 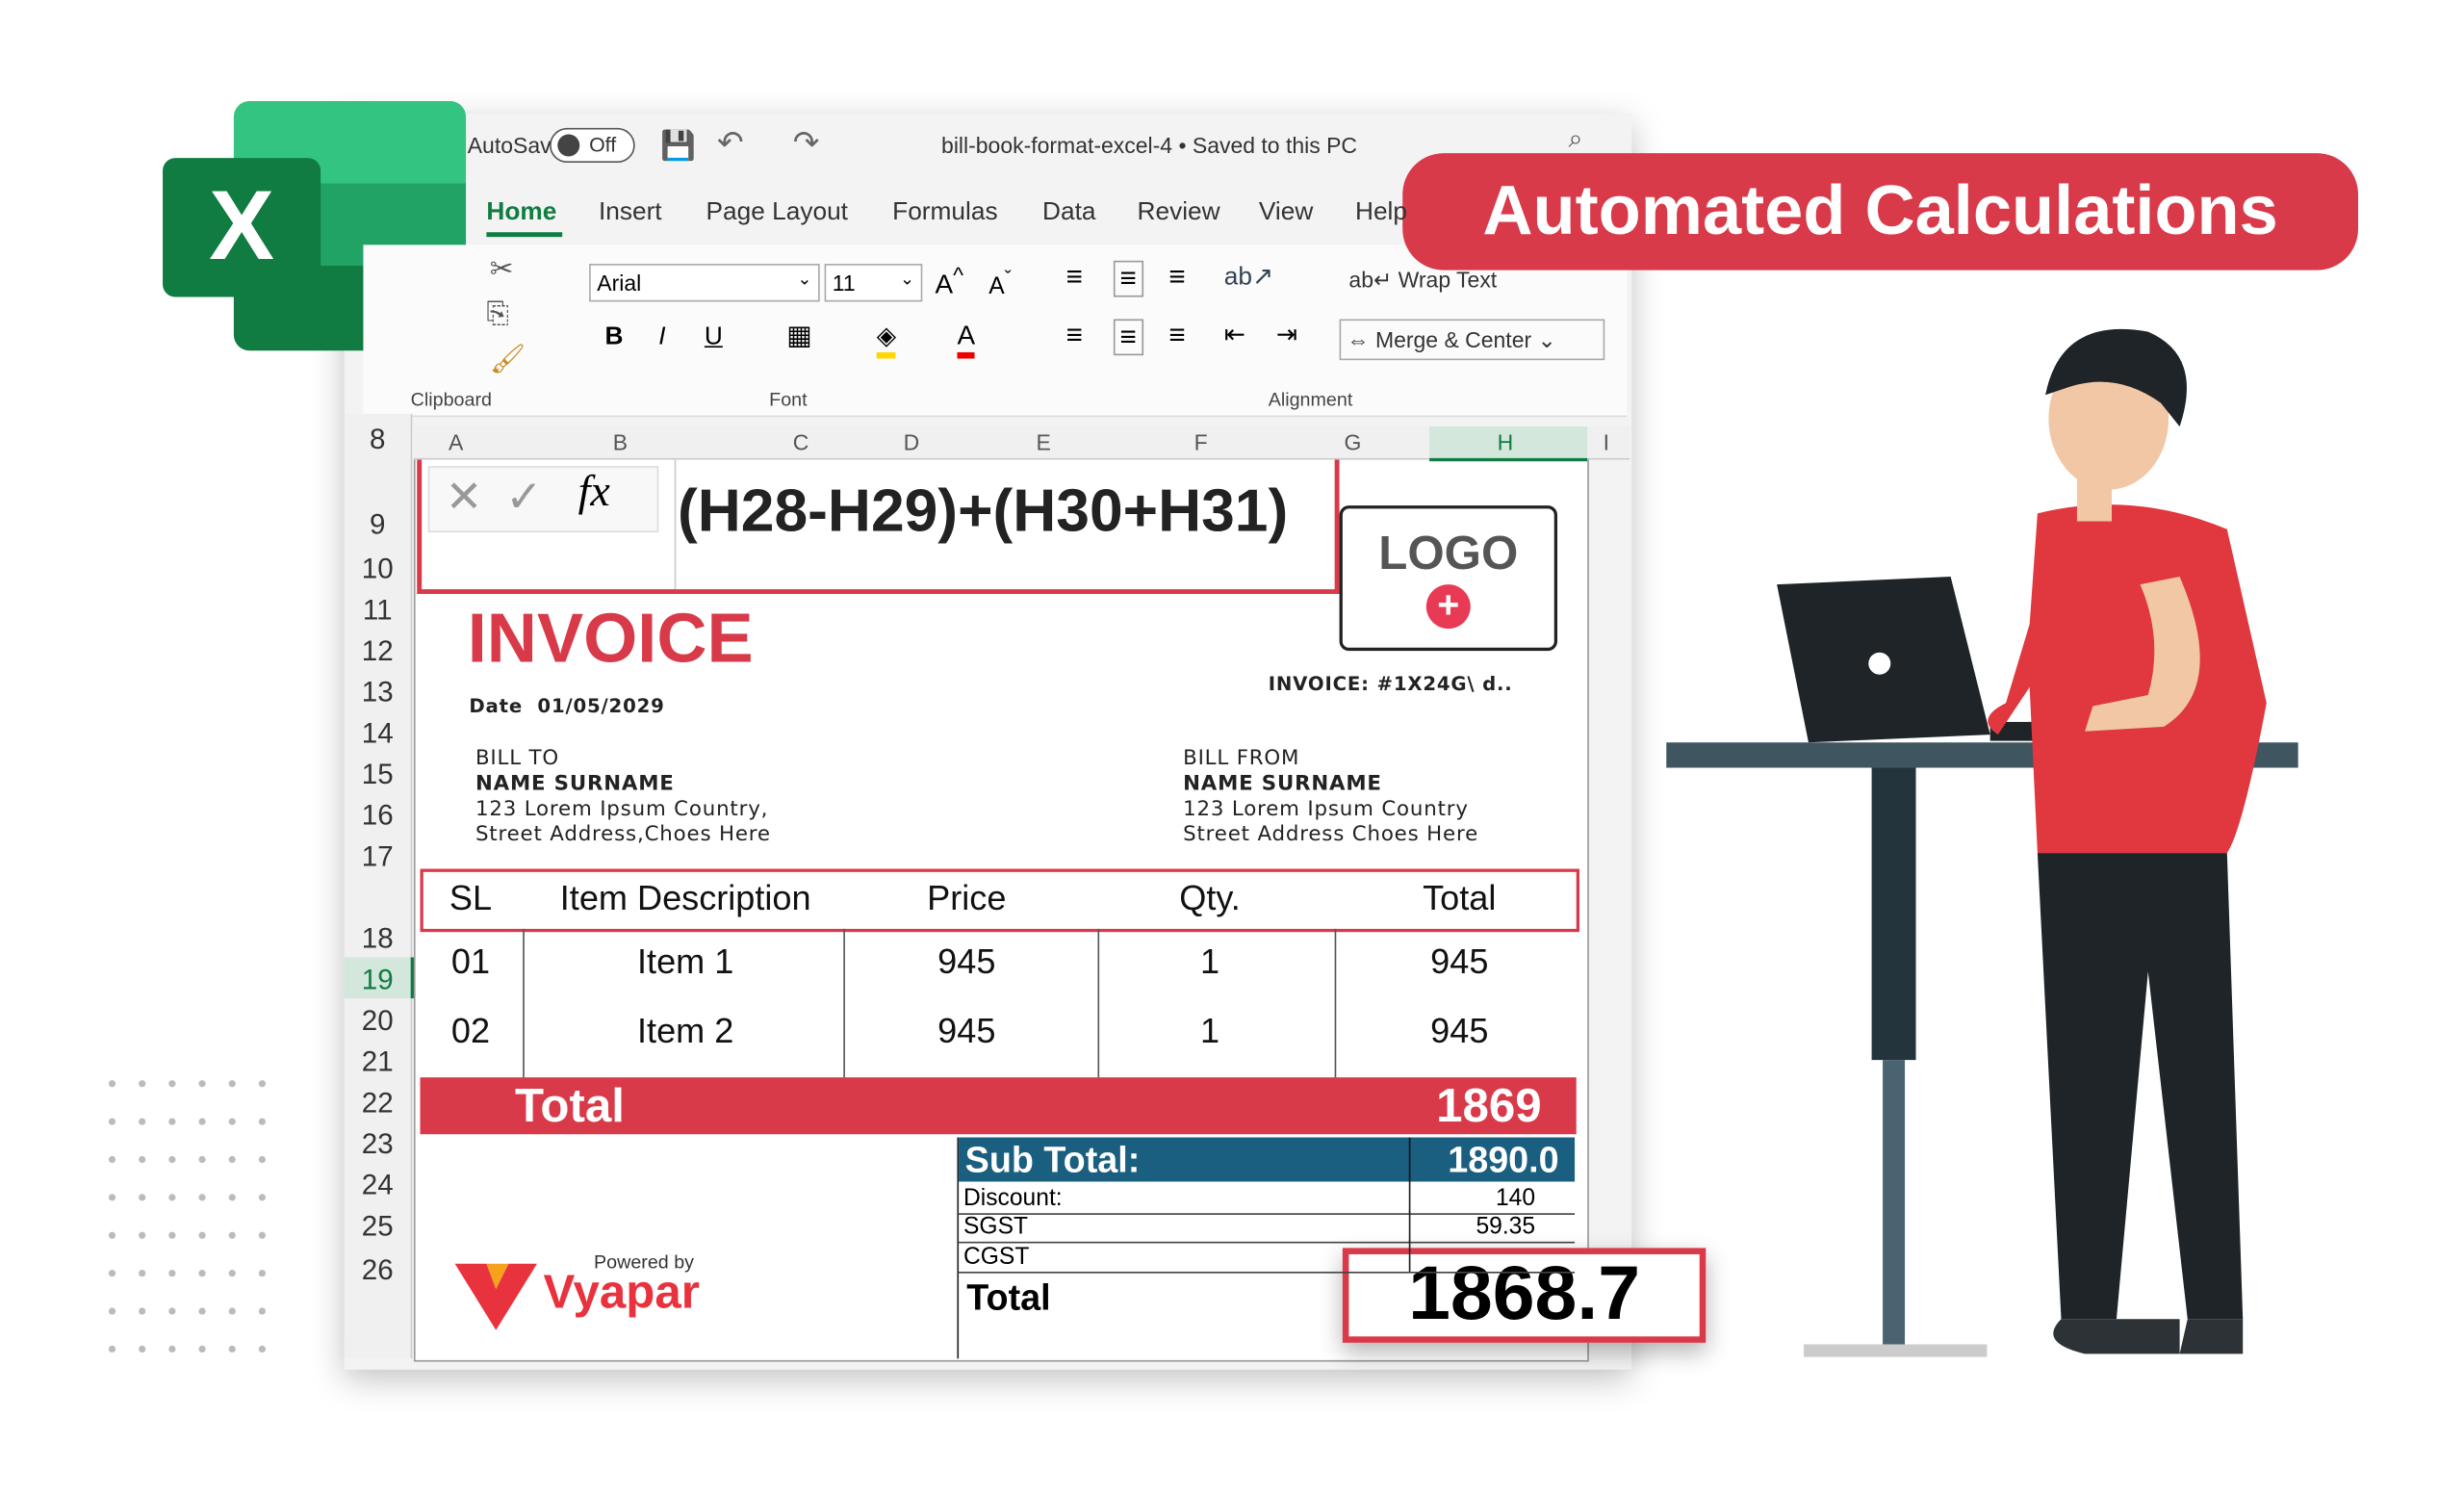 What do you see at coordinates (594, 493) in the screenshot?
I see `insert-function-icon: fx` at bounding box center [594, 493].